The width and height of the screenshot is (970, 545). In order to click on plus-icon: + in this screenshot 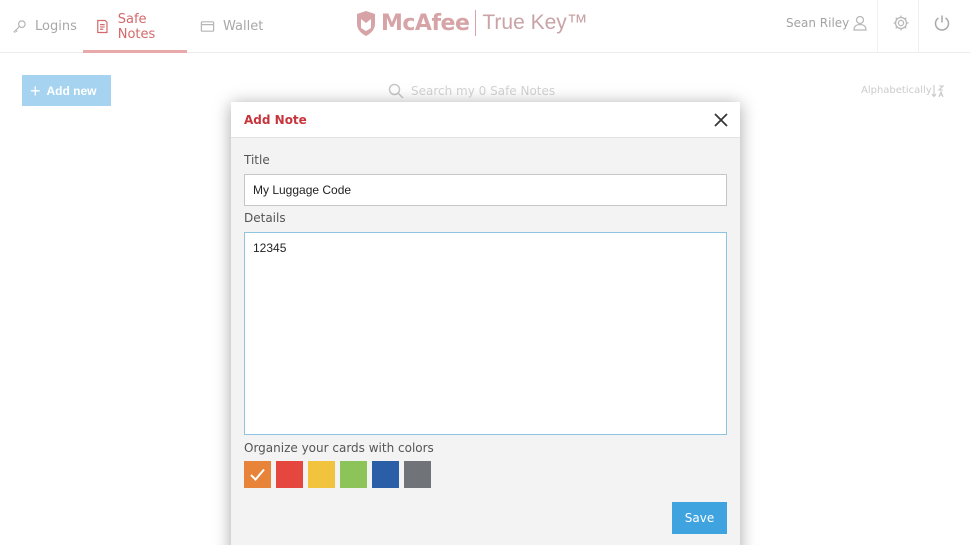, I will do `click(35, 90)`.